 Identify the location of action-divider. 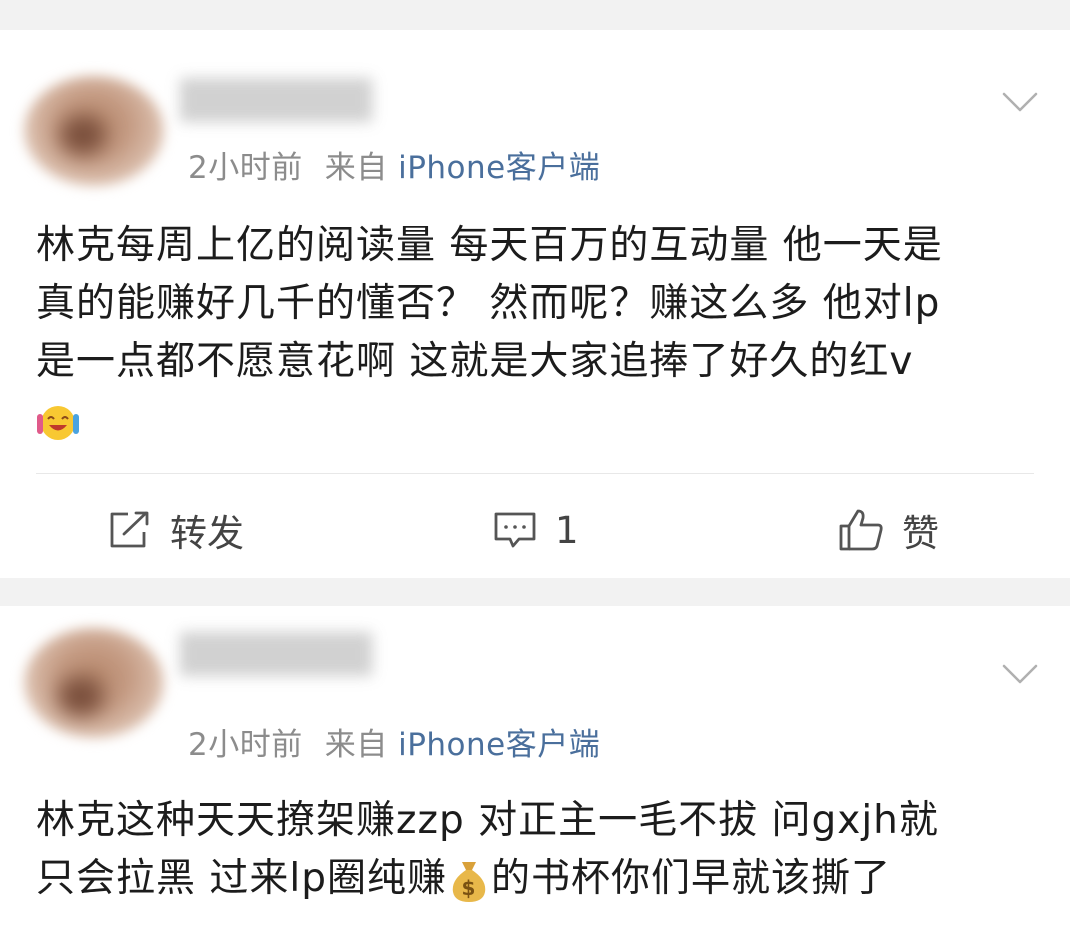
(535, 473).